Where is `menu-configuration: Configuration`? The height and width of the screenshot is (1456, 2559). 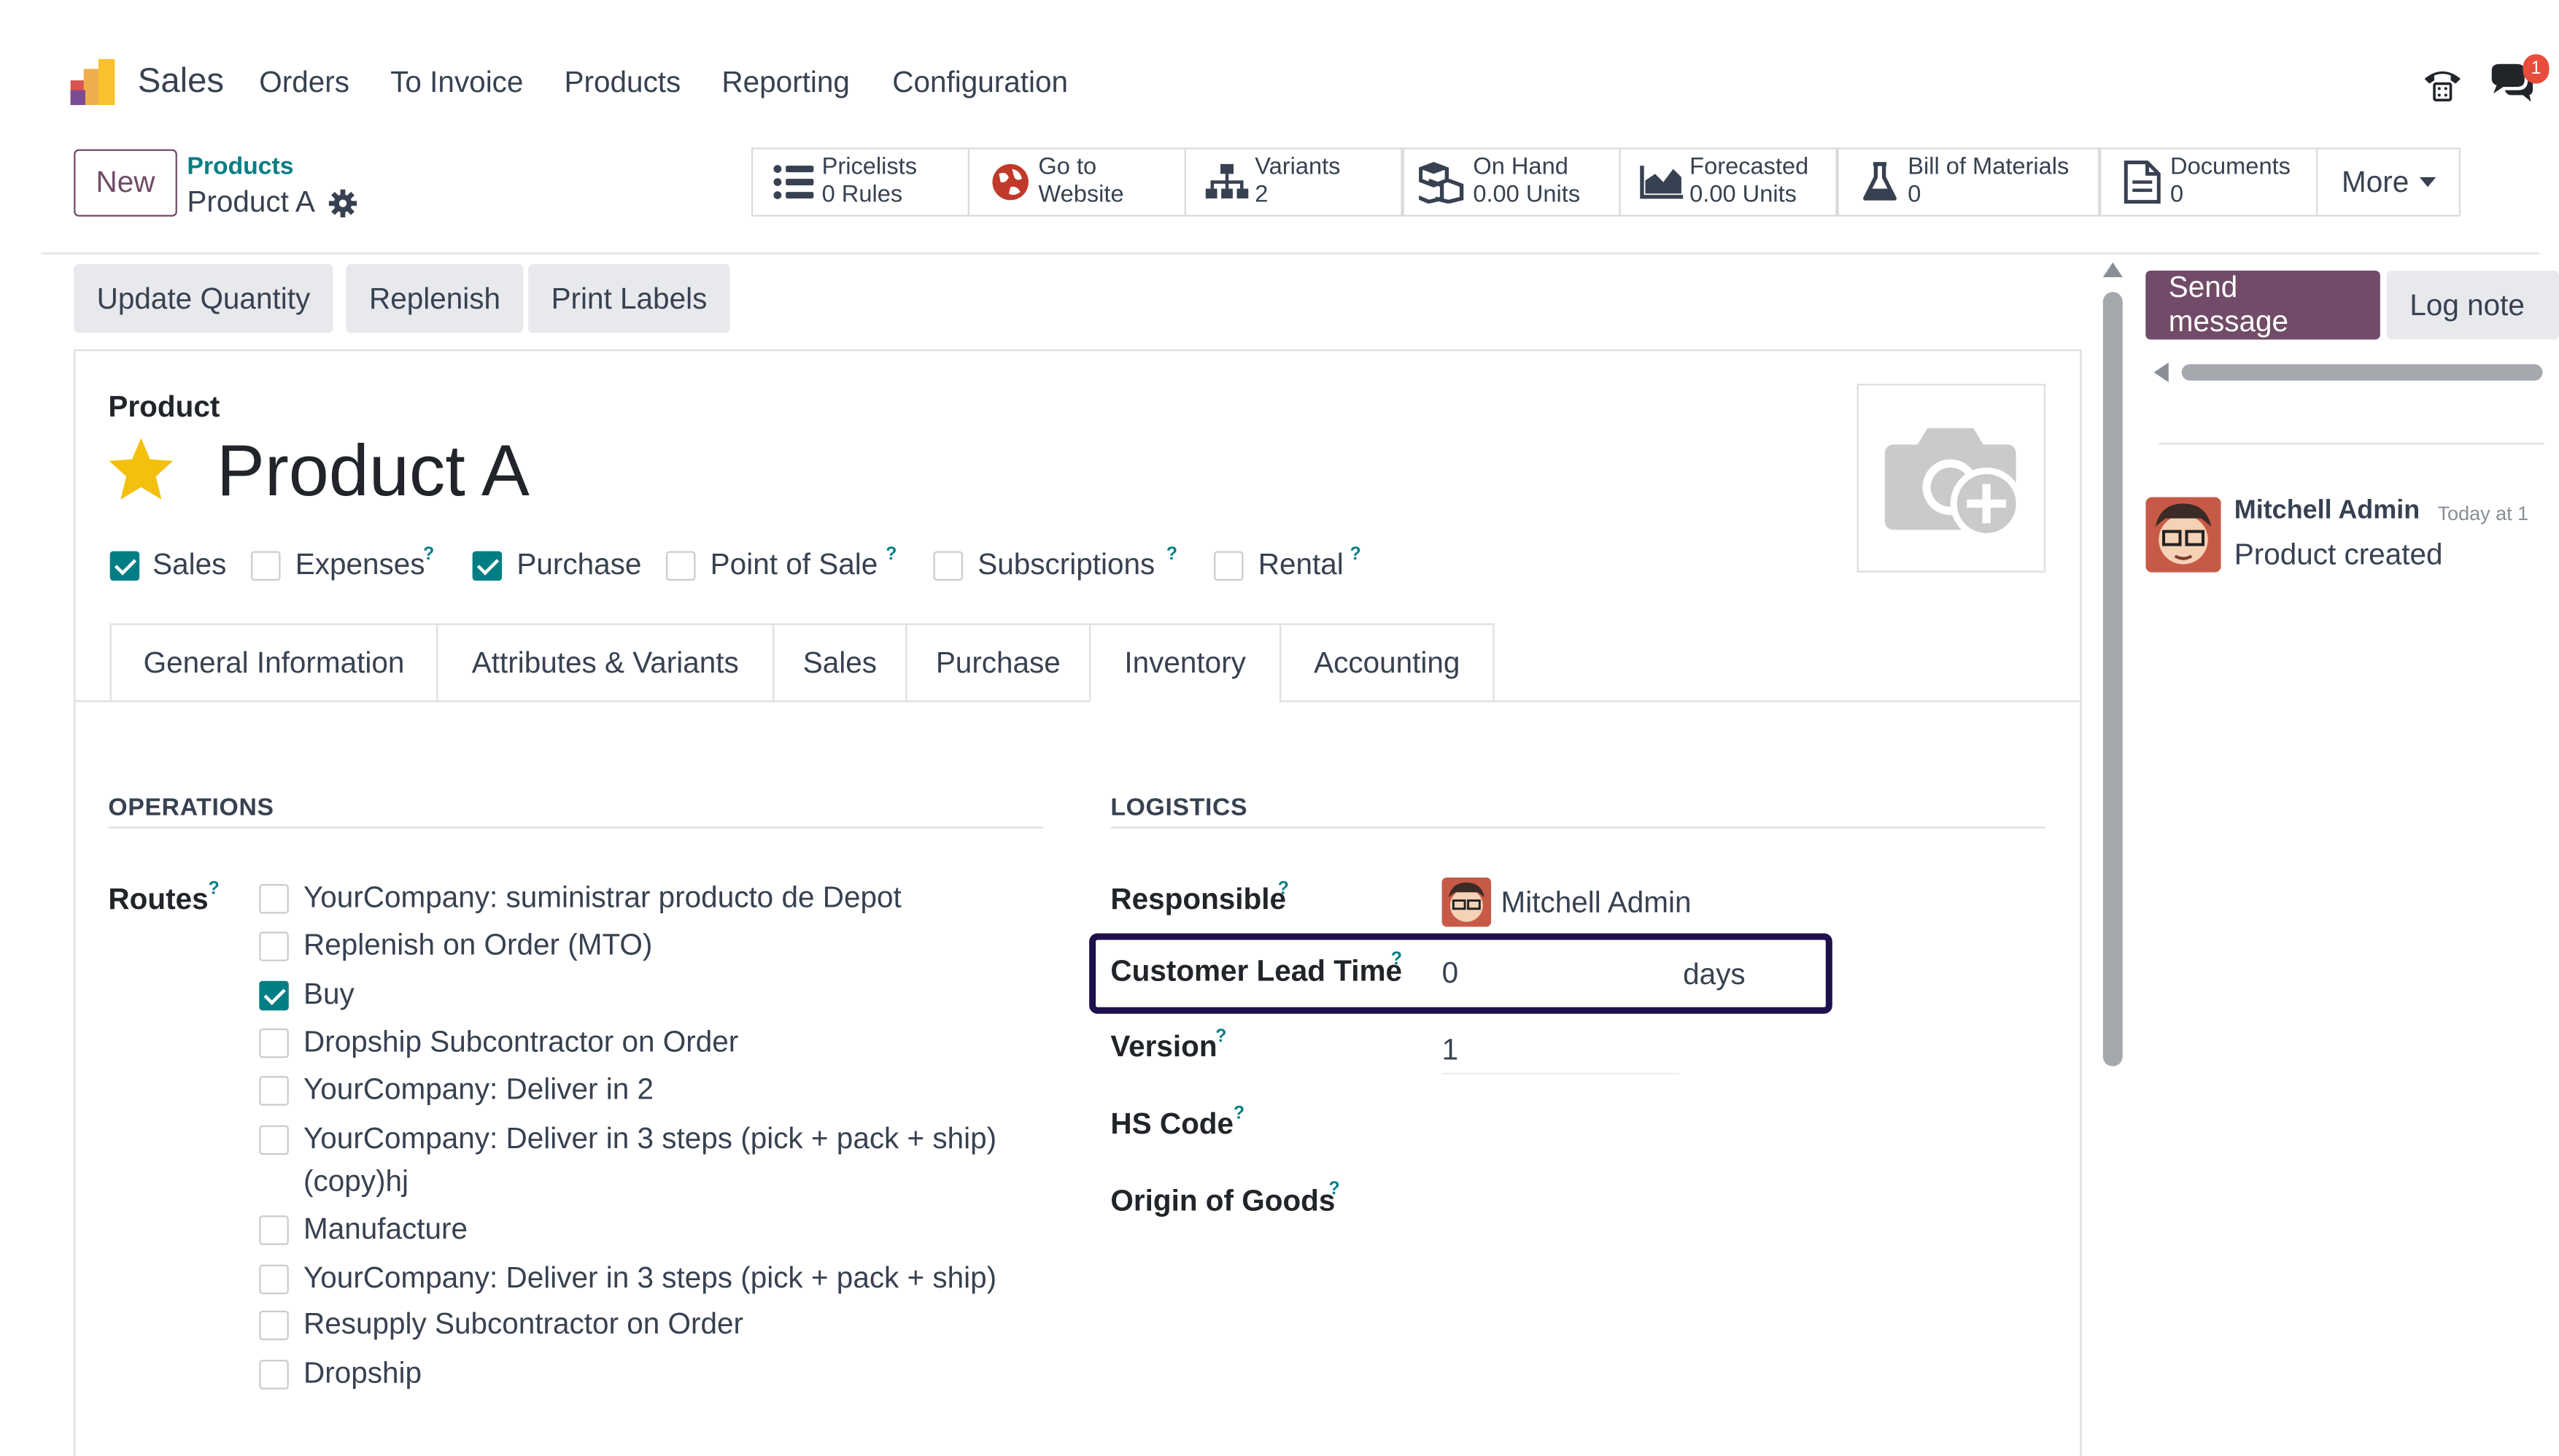
menu-configuration: Configuration is located at coordinates (980, 83).